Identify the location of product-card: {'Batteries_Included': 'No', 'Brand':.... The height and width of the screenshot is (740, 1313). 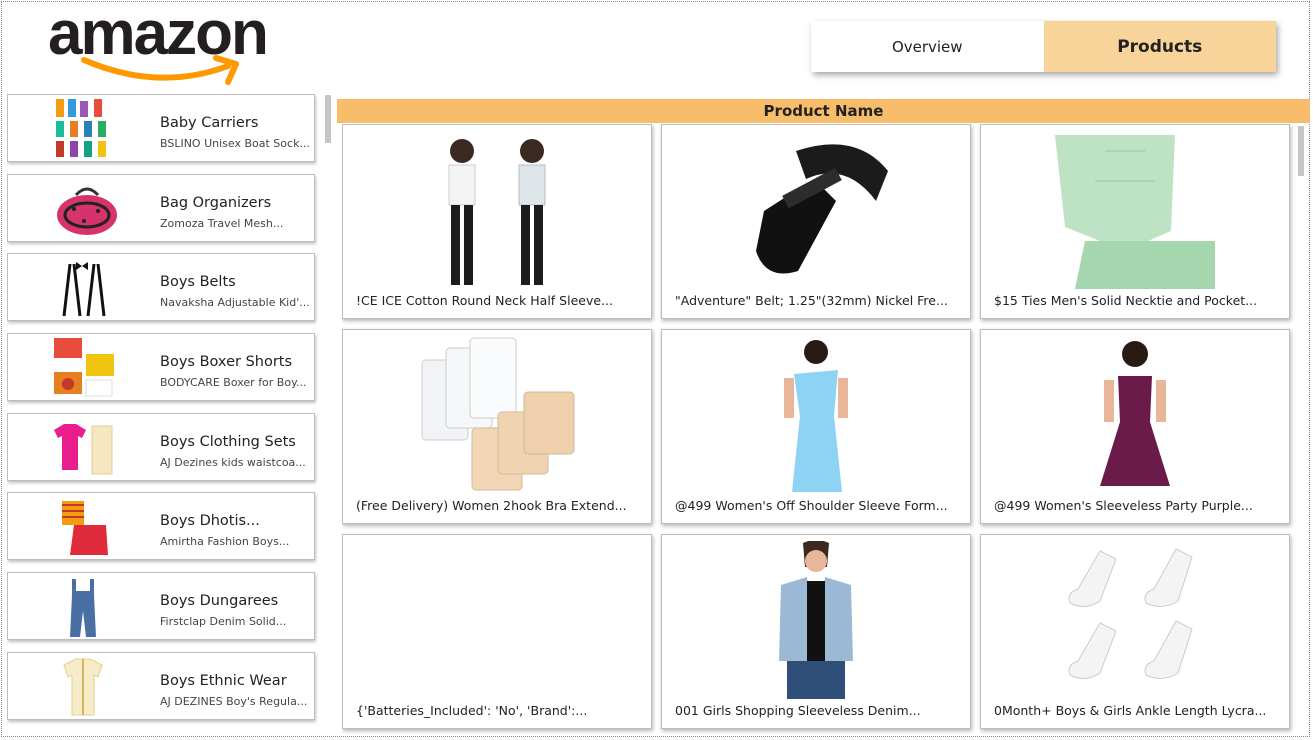
(497, 631).